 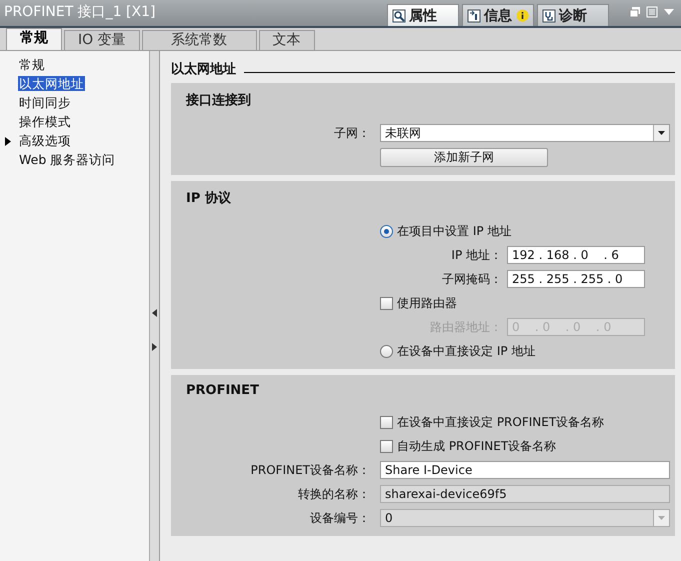 I want to click on tab: 常规, so click(x=34, y=39).